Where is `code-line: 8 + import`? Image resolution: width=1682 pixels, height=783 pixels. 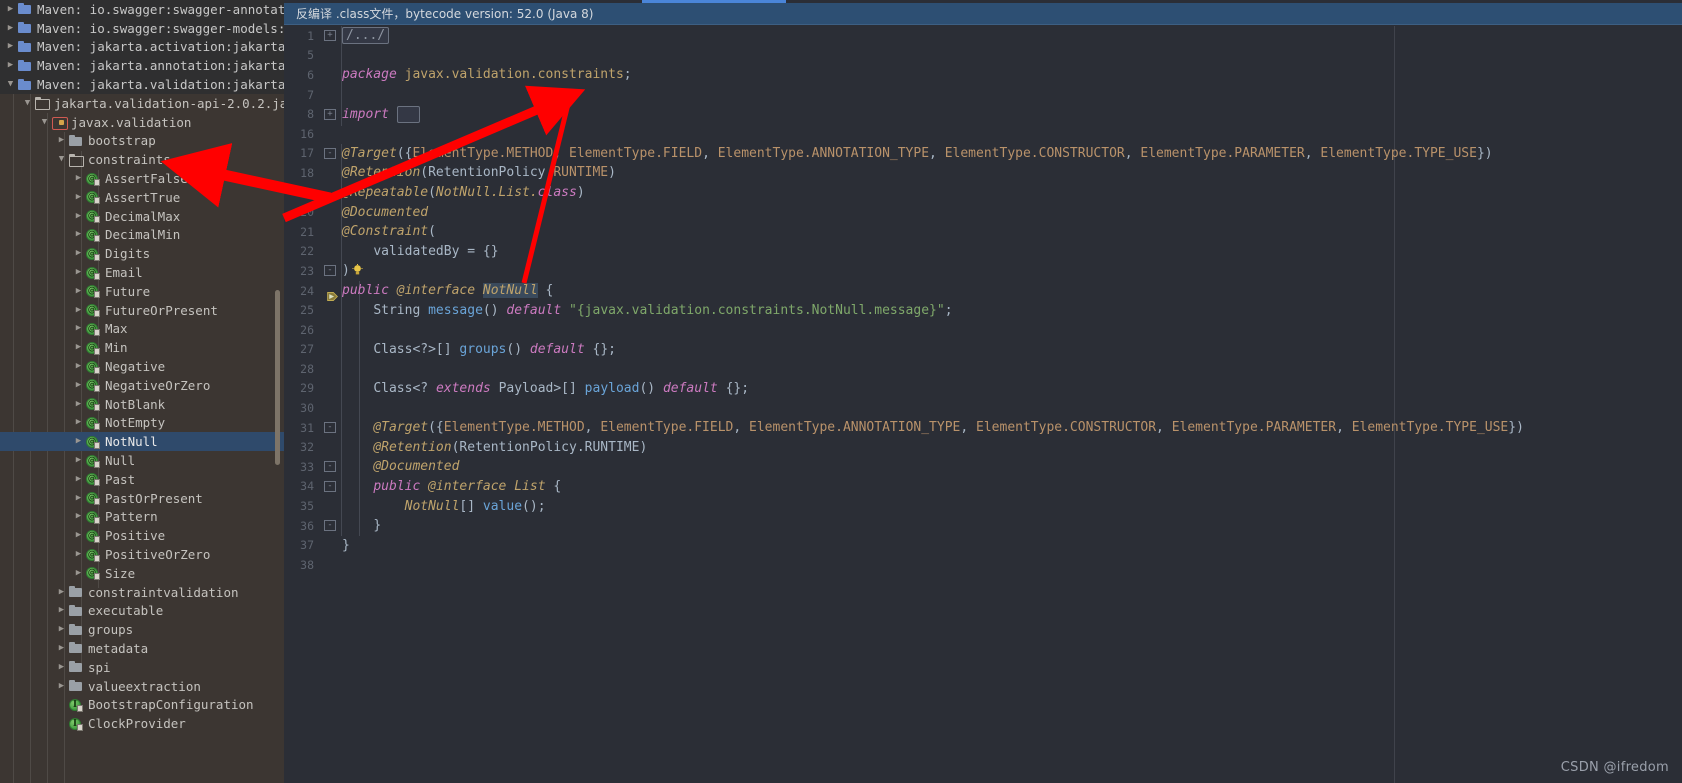
code-line: 8 + import is located at coordinates (983, 114).